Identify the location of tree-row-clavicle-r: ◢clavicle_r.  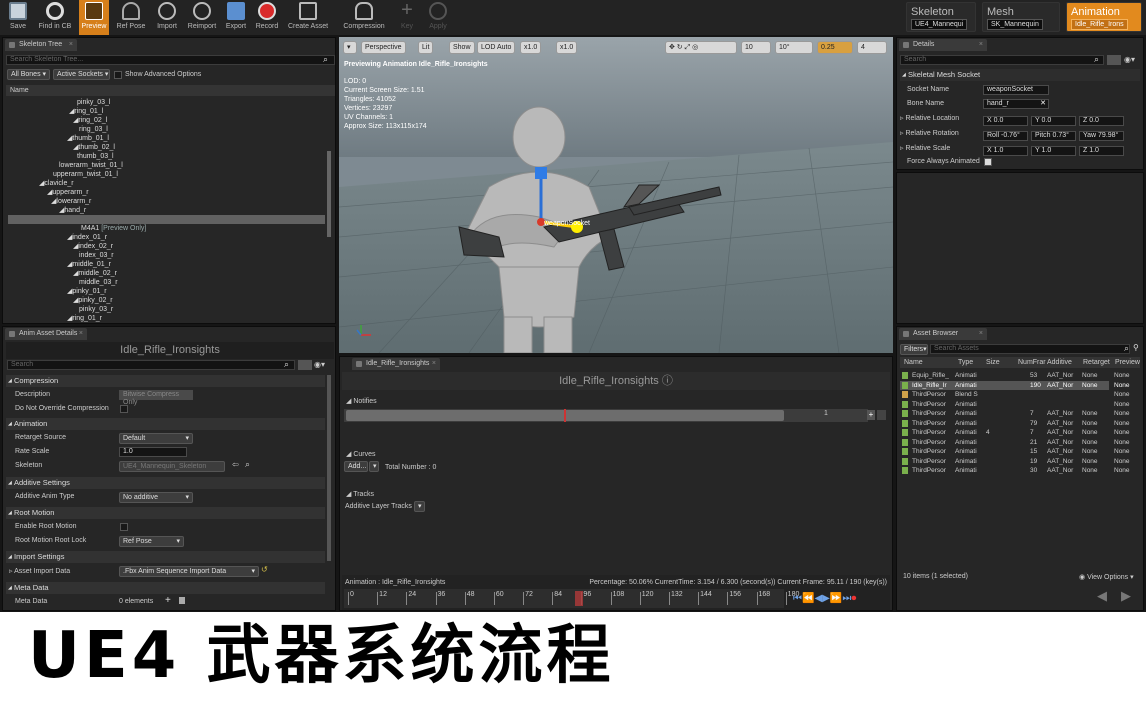
(56, 183).